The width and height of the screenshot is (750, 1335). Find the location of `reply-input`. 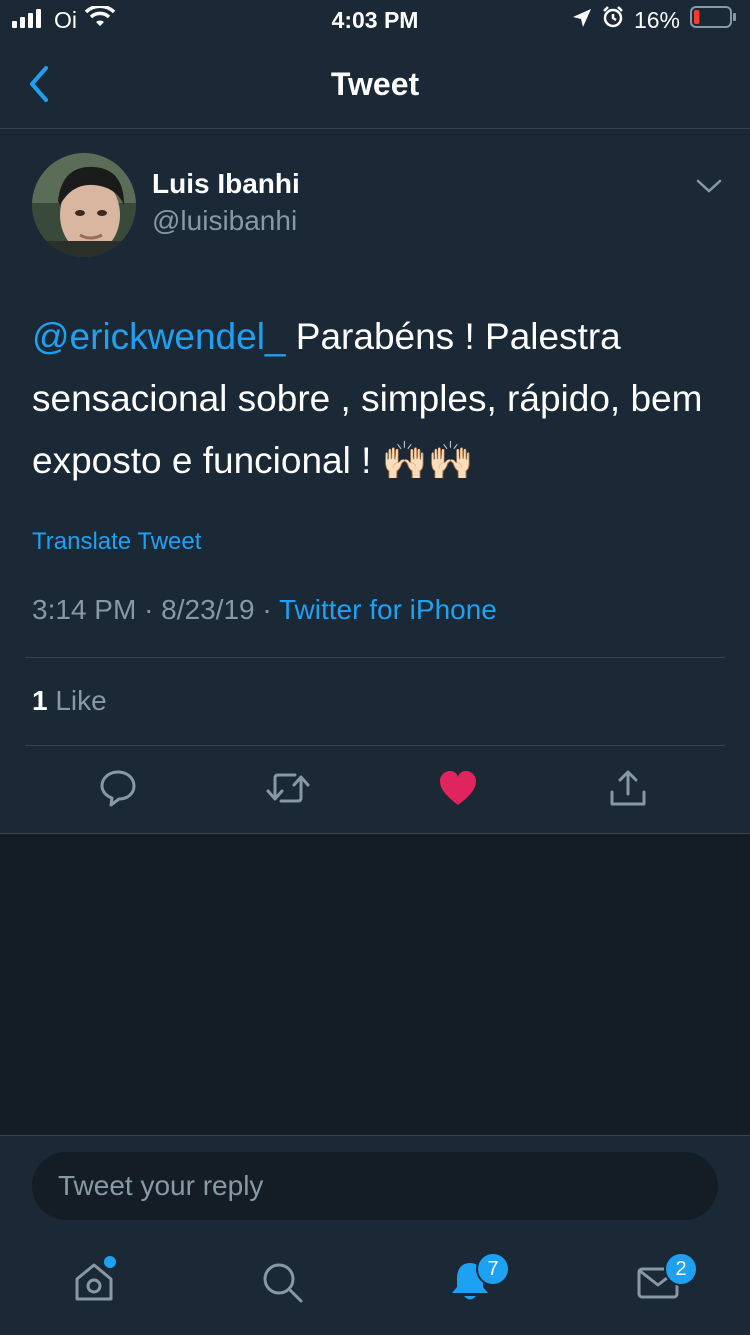

reply-input is located at coordinates (375, 1186).